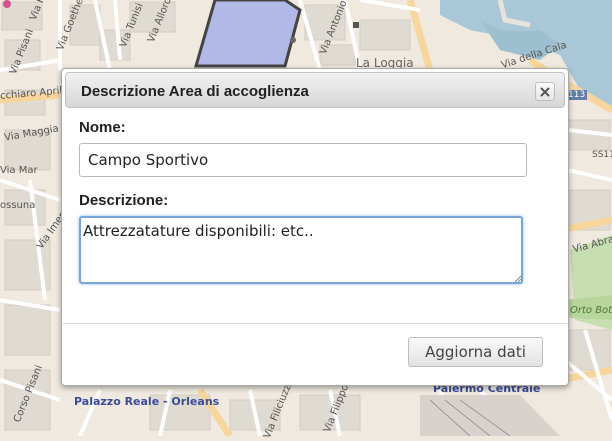 This screenshot has width=612, height=441. What do you see at coordinates (102, 127) in the screenshot?
I see `name-label: Nome:` at bounding box center [102, 127].